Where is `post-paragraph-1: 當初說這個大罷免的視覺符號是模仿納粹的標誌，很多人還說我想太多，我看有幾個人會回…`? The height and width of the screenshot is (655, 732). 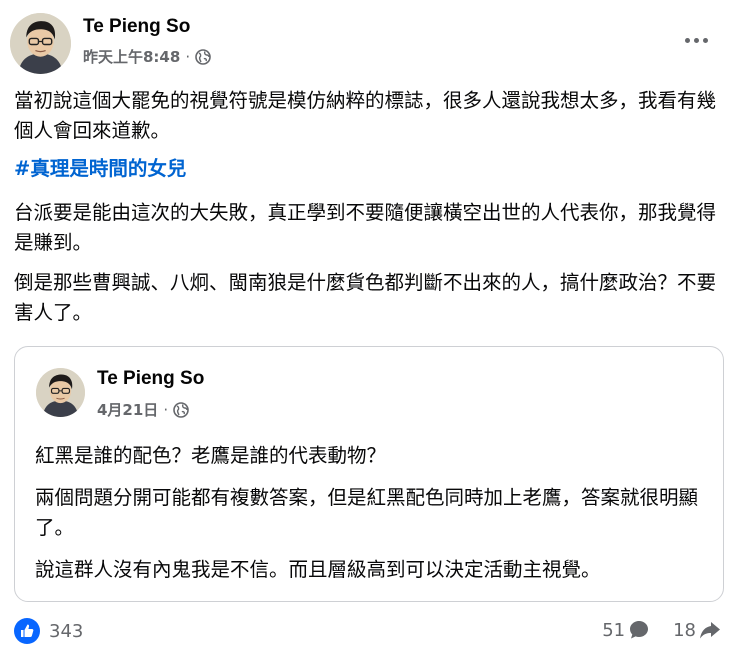 post-paragraph-1: 當初說這個大罷免的視覺符號是模仿納粹的標誌，很多人還說我想太多，我看有幾個人會回… is located at coordinates (365, 115).